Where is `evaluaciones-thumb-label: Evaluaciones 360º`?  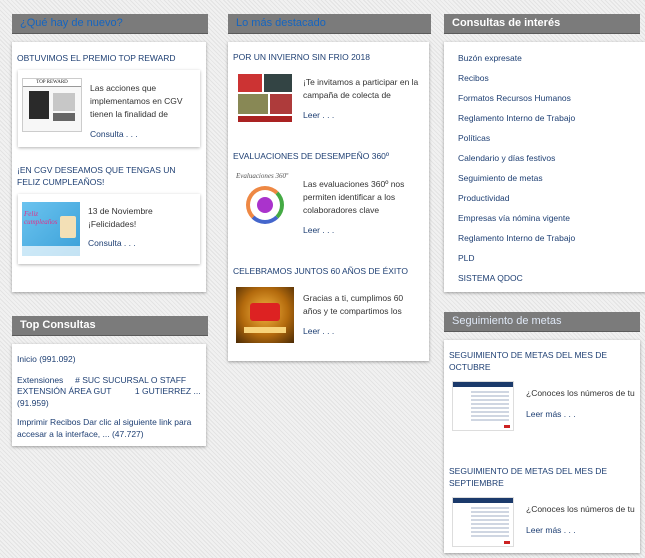 evaluaciones-thumb-label: Evaluaciones 360º is located at coordinates (262, 176).